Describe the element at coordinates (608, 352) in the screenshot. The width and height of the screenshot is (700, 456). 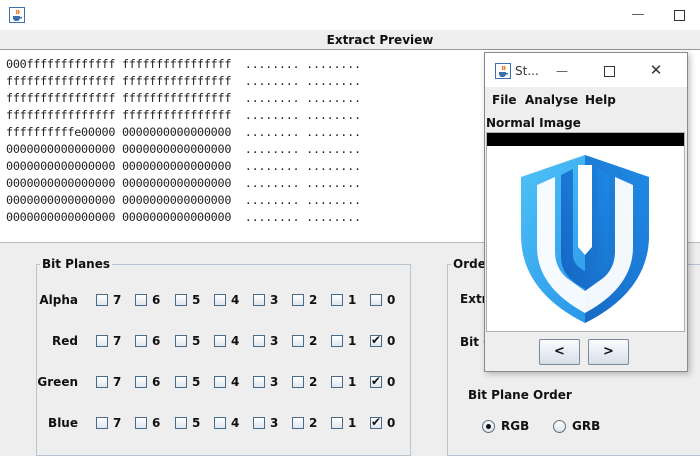
I see `next-plane-button: >` at that location.